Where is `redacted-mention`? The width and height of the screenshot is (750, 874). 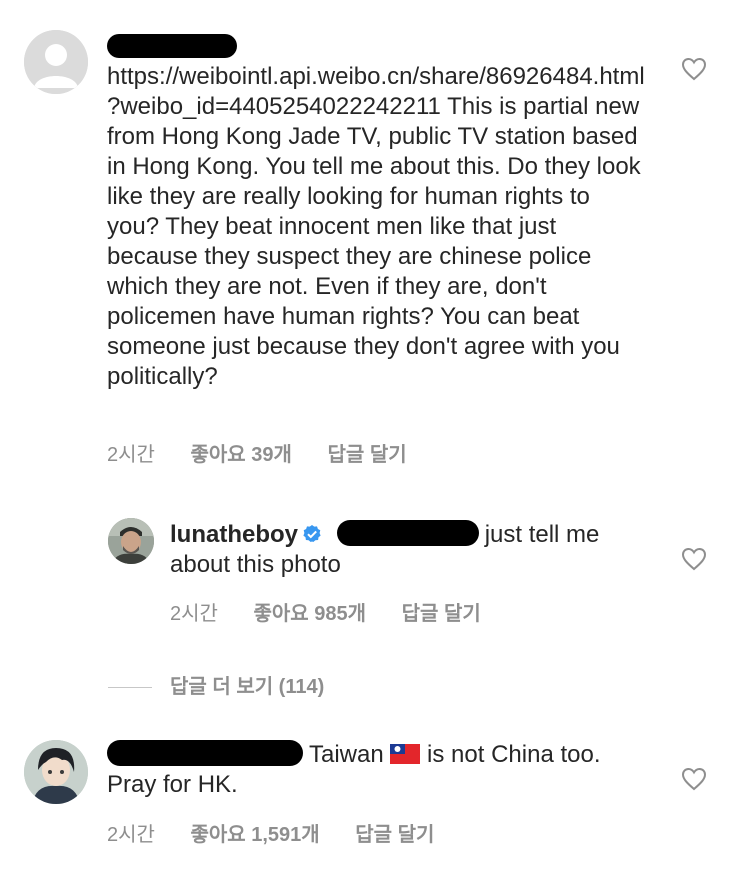
redacted-mention is located at coordinates (407, 533).